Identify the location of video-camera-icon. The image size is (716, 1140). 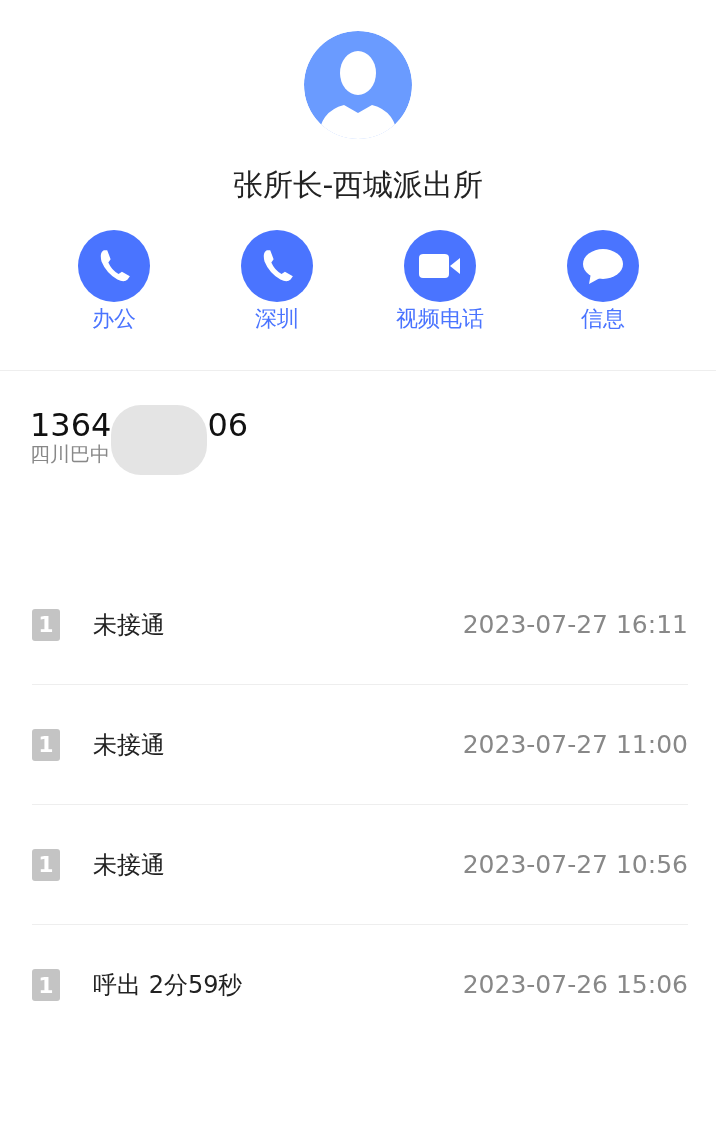
(439, 266).